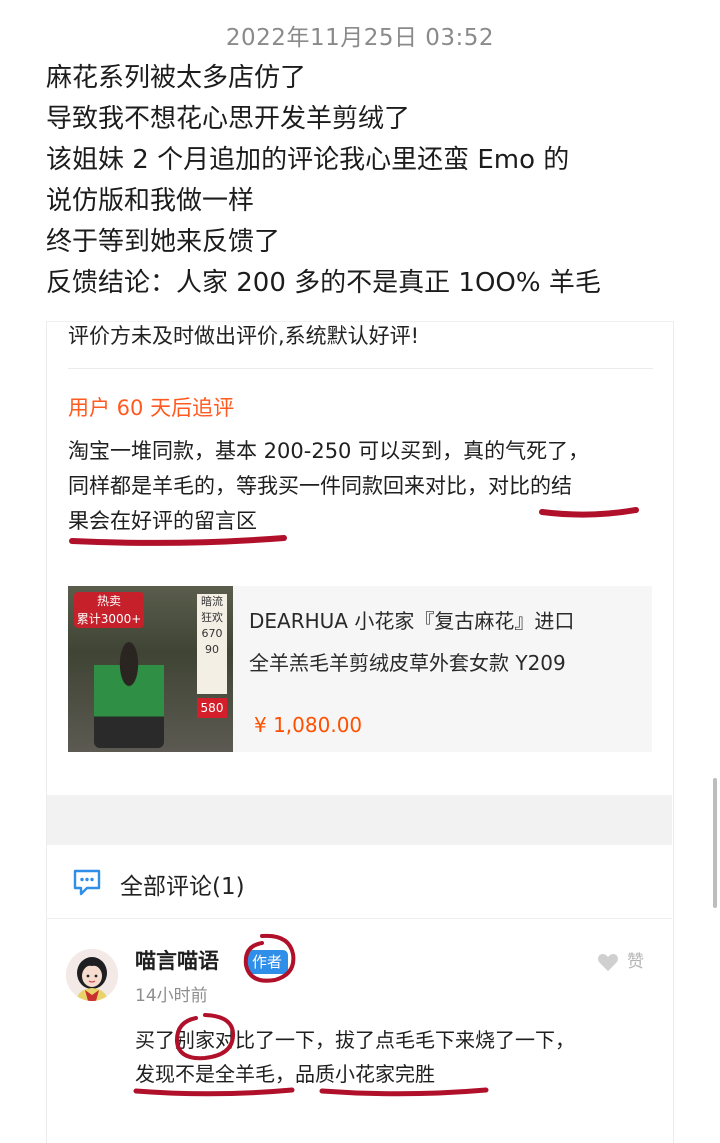 The height and width of the screenshot is (1143, 720). I want to click on comment-body: 买了别家对比了一下，拔了点毛毛下来烧了一下， 发现不是全羊毛，品质小花家完胜, so click(395, 1057).